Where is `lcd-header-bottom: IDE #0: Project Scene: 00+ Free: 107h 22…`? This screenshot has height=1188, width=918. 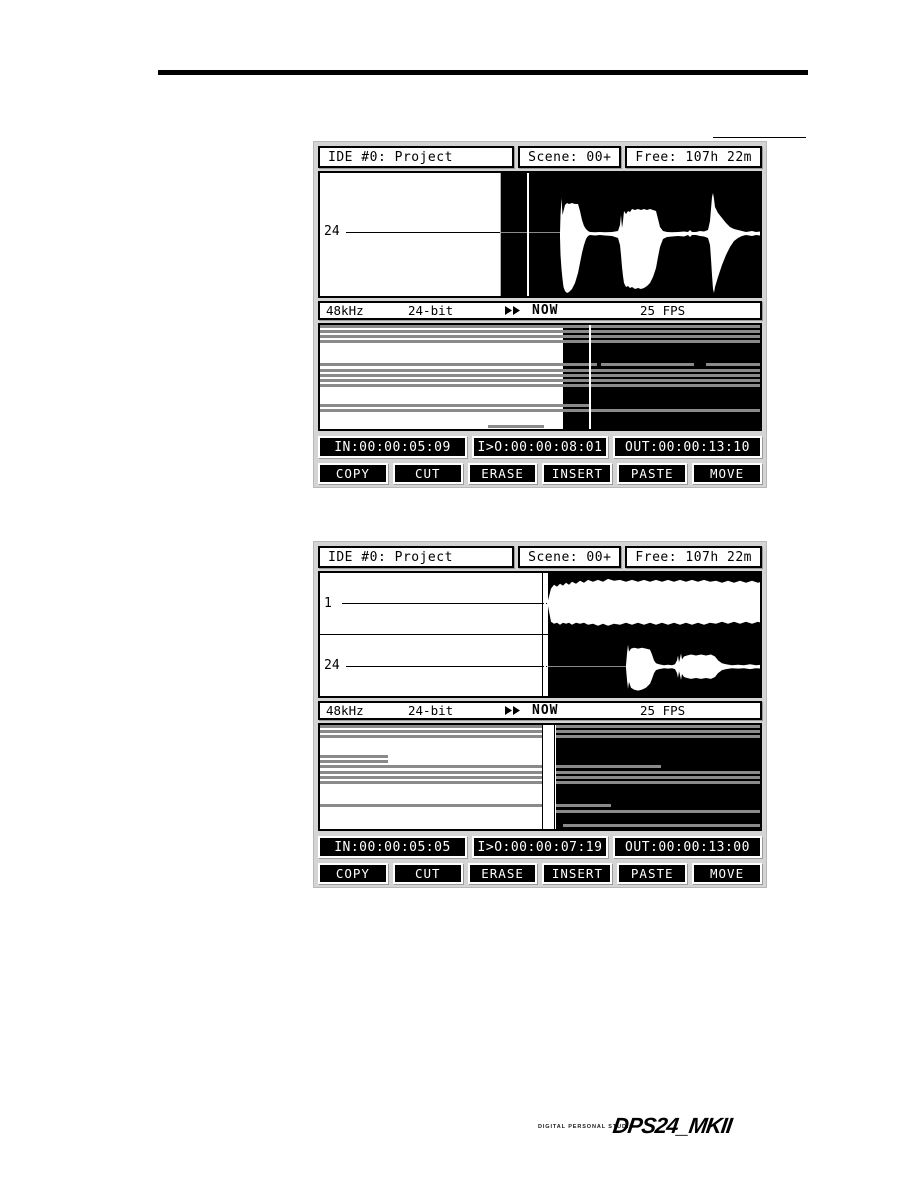 lcd-header-bottom: IDE #0: Project Scene: 00+ Free: 107h 22… is located at coordinates (540, 557).